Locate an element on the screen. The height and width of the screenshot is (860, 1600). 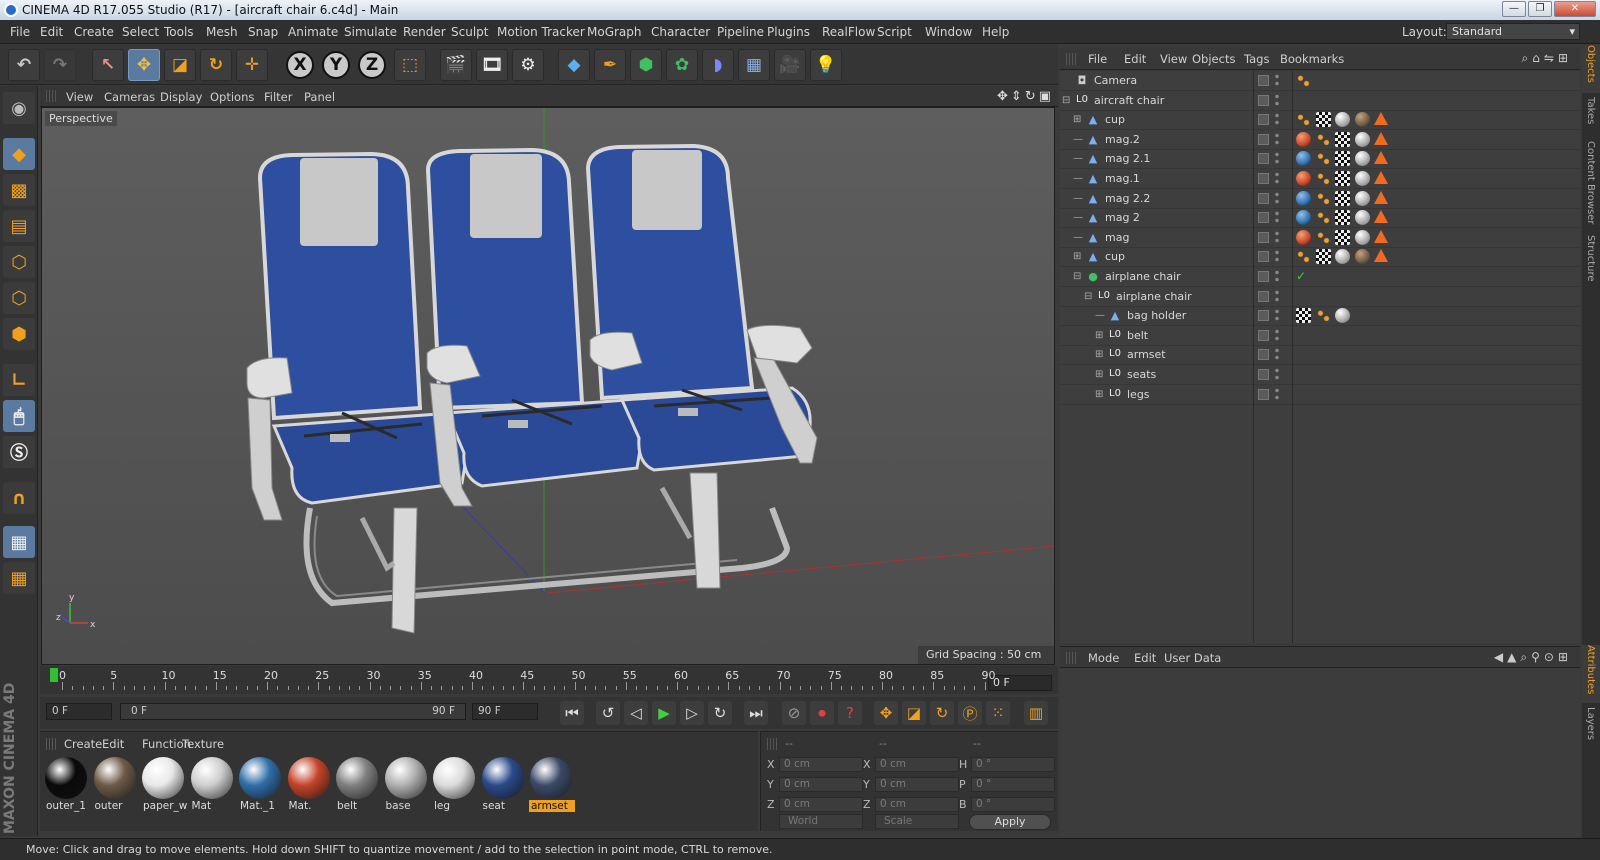
viewport-menu-panel: Panel is located at coordinates (319, 97).